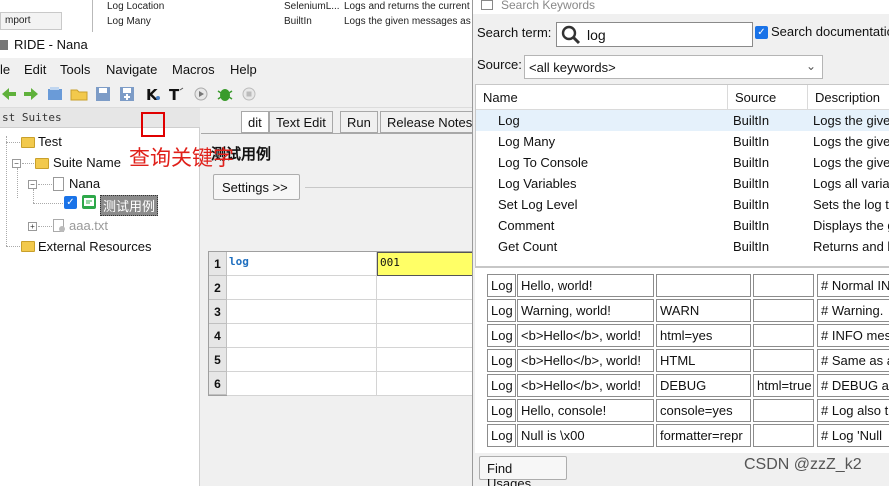 The width and height of the screenshot is (889, 486). I want to click on tree-node-nana: Nana, so click(84, 183).